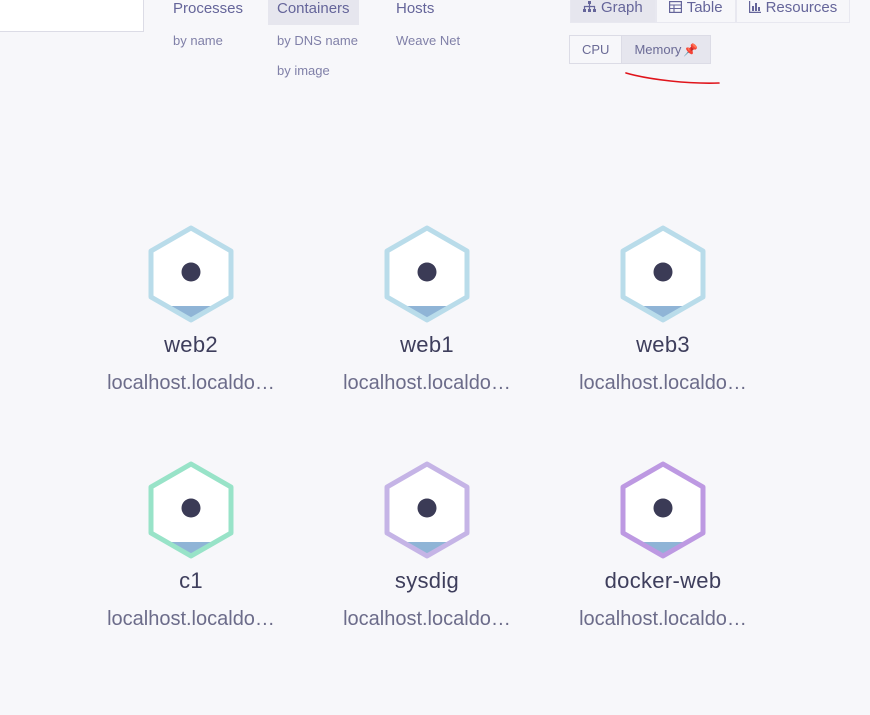 Image resolution: width=870 pixels, height=715 pixels. Describe the element at coordinates (691, 50) in the screenshot. I see `pin-icon: 📌` at that location.